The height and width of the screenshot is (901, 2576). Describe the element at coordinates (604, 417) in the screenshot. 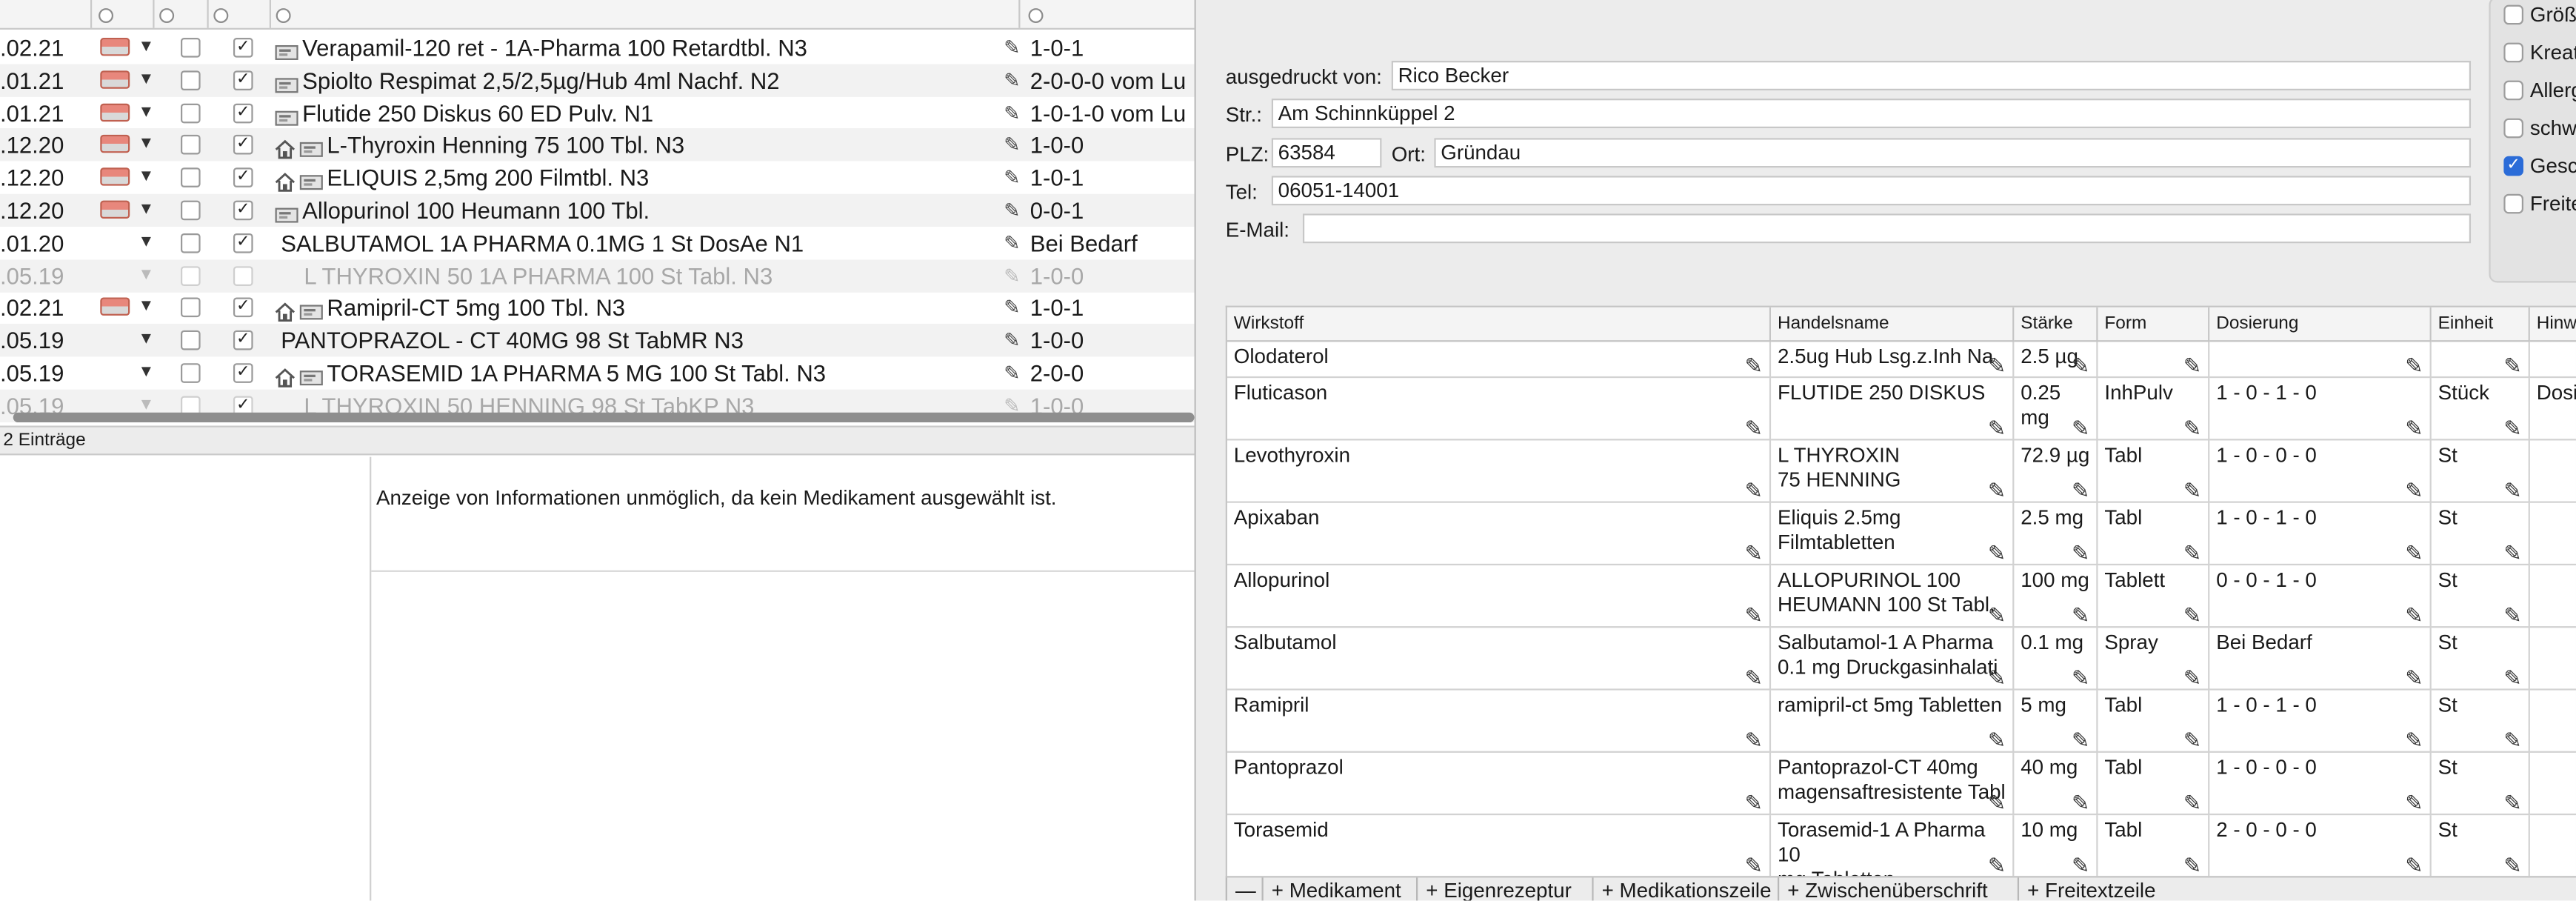

I see `horizontal-scrollbar` at that location.